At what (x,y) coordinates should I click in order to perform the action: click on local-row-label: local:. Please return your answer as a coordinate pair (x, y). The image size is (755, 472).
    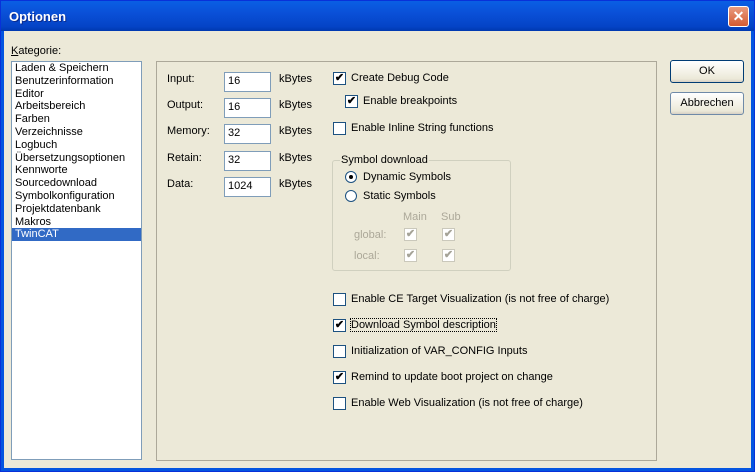
    Looking at the image, I should click on (367, 256).